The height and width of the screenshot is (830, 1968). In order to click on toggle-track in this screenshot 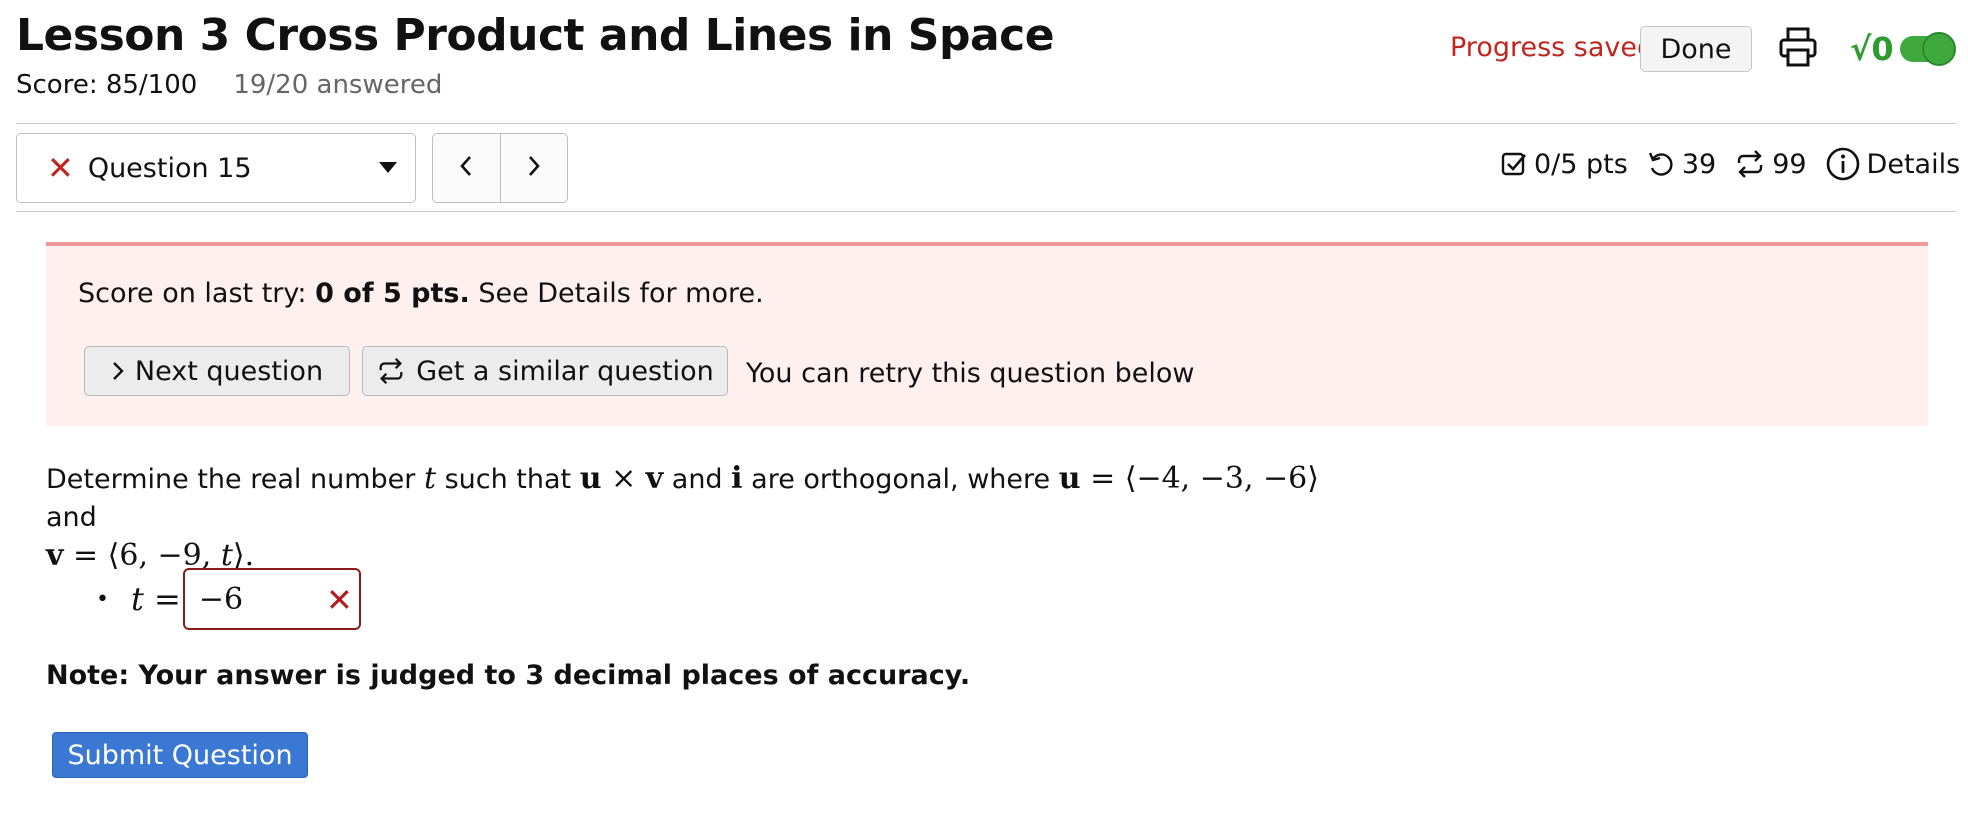, I will do `click(1927, 49)`.